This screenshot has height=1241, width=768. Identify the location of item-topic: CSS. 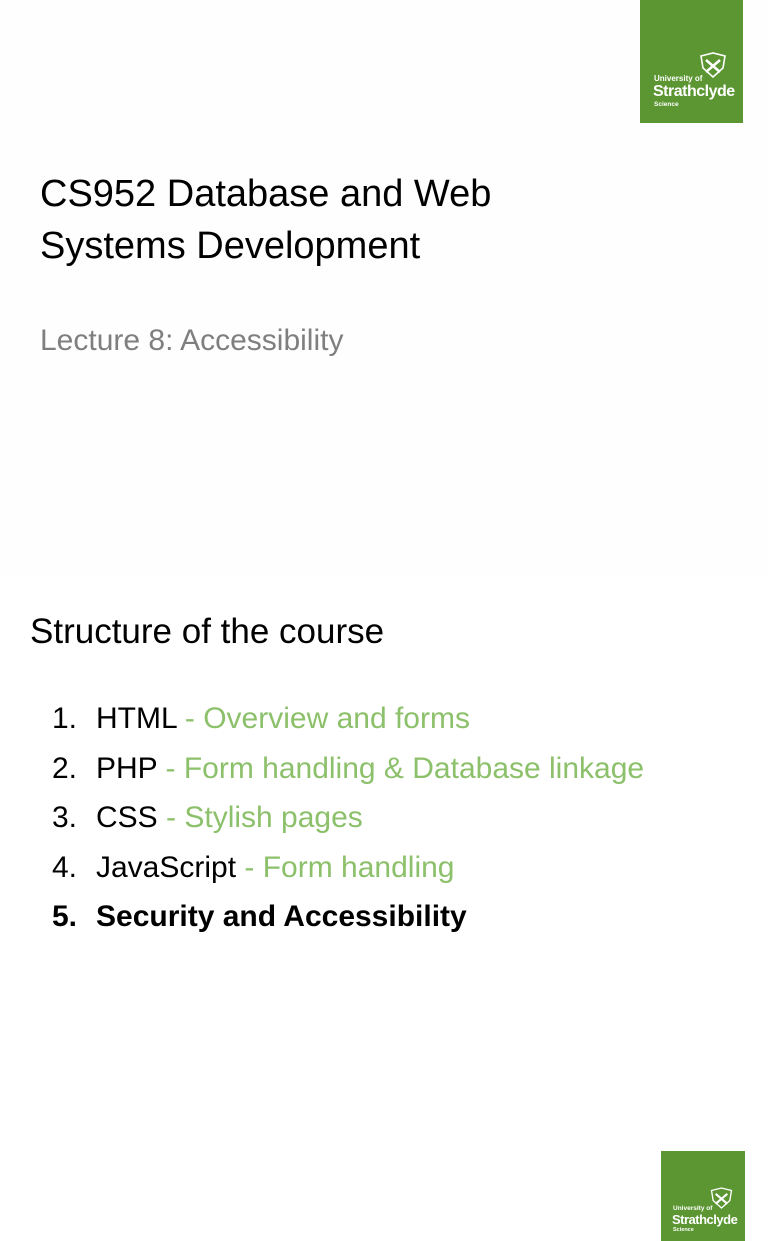
(127, 817).